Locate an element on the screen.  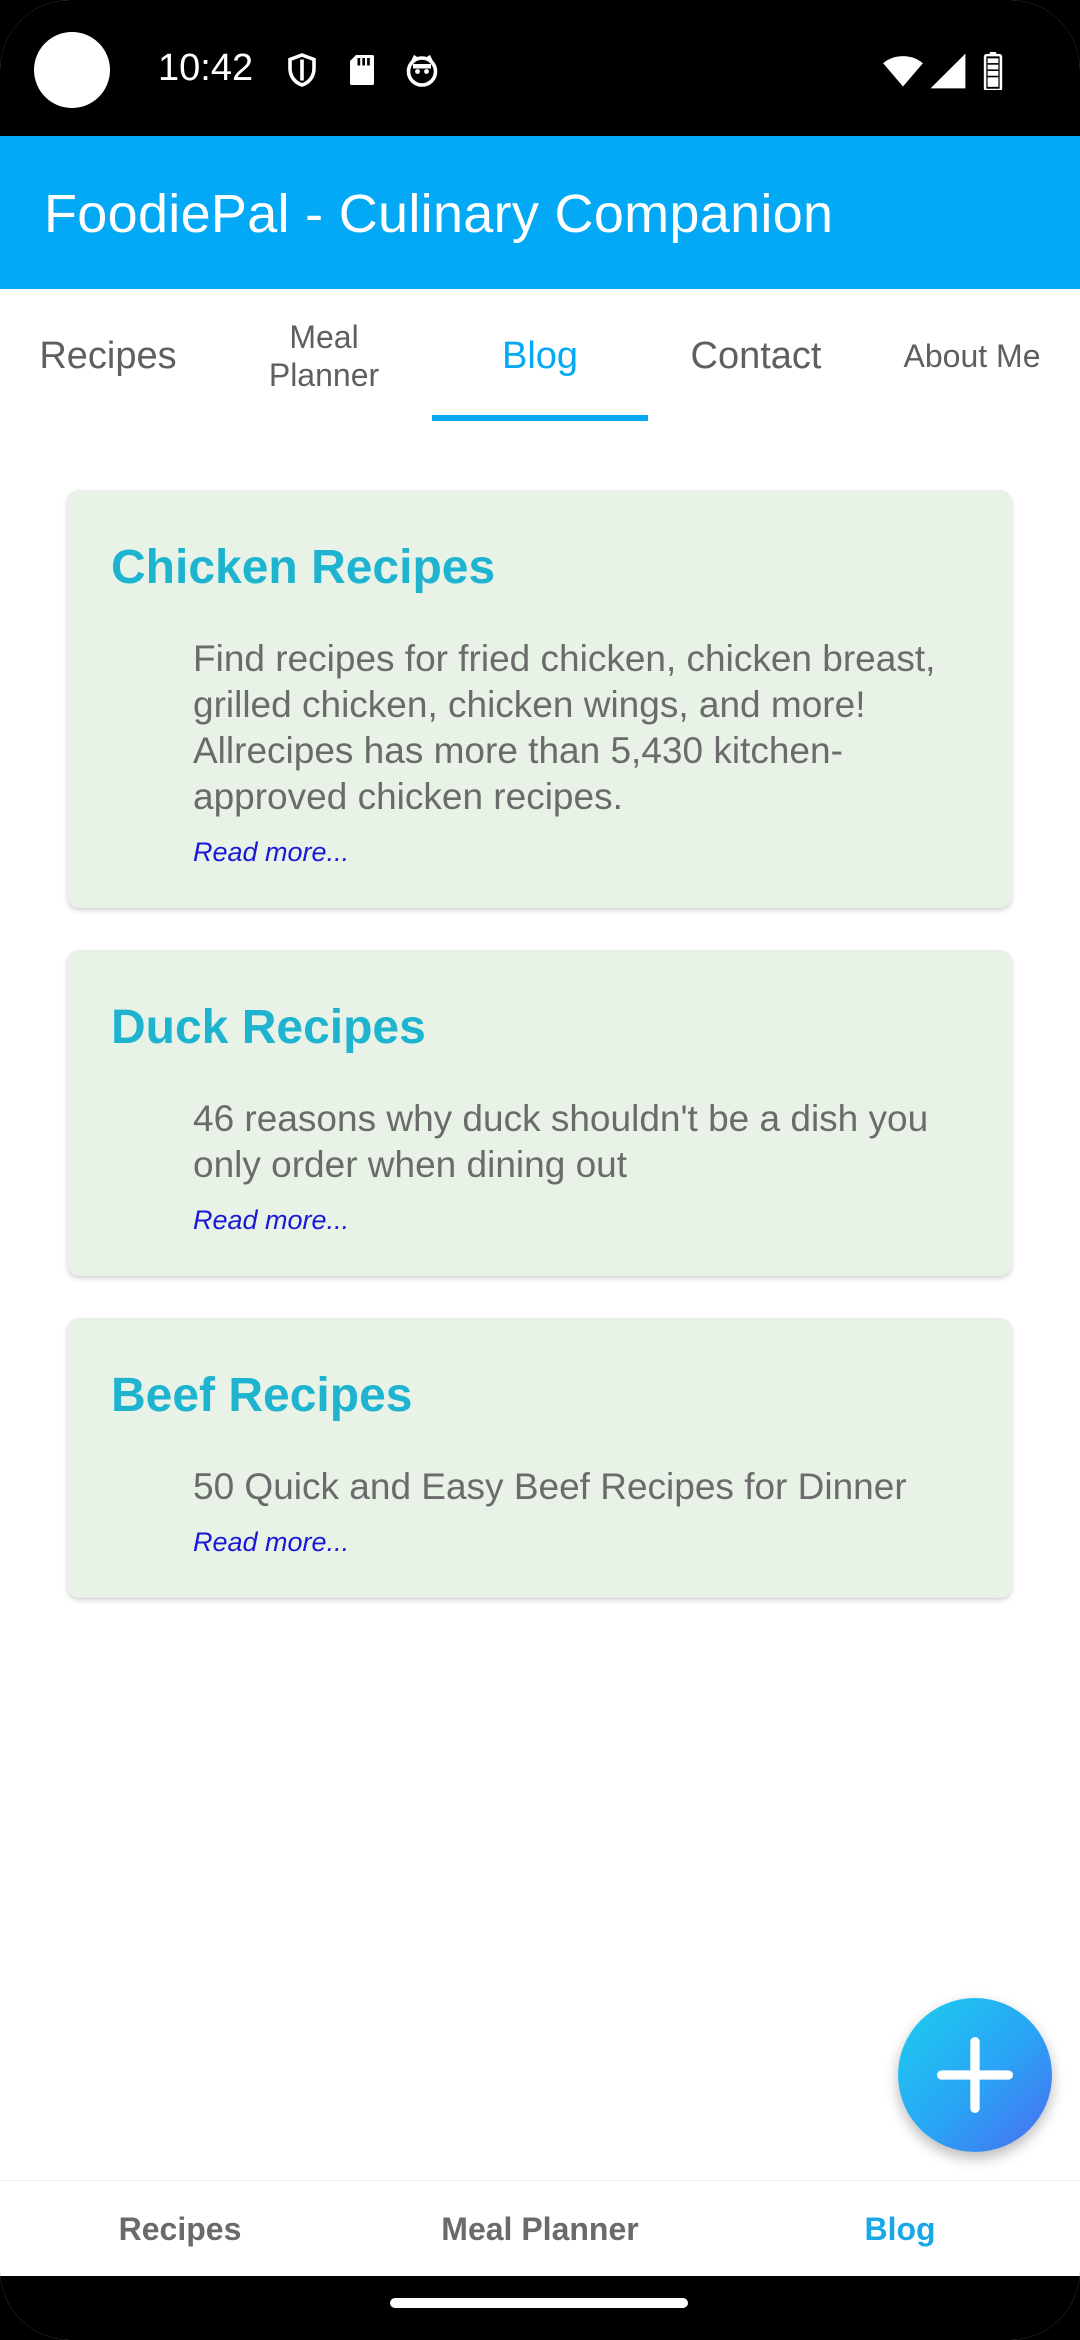
system-gesture-area is located at coordinates (540, 2308).